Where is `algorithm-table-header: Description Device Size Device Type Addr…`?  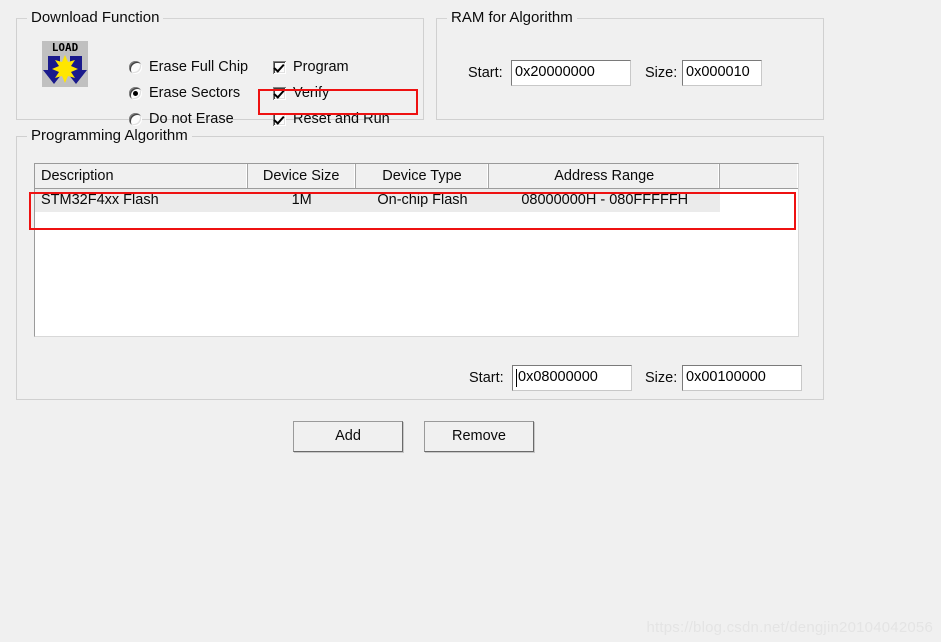 algorithm-table-header: Description Device Size Device Type Addr… is located at coordinates (416, 176).